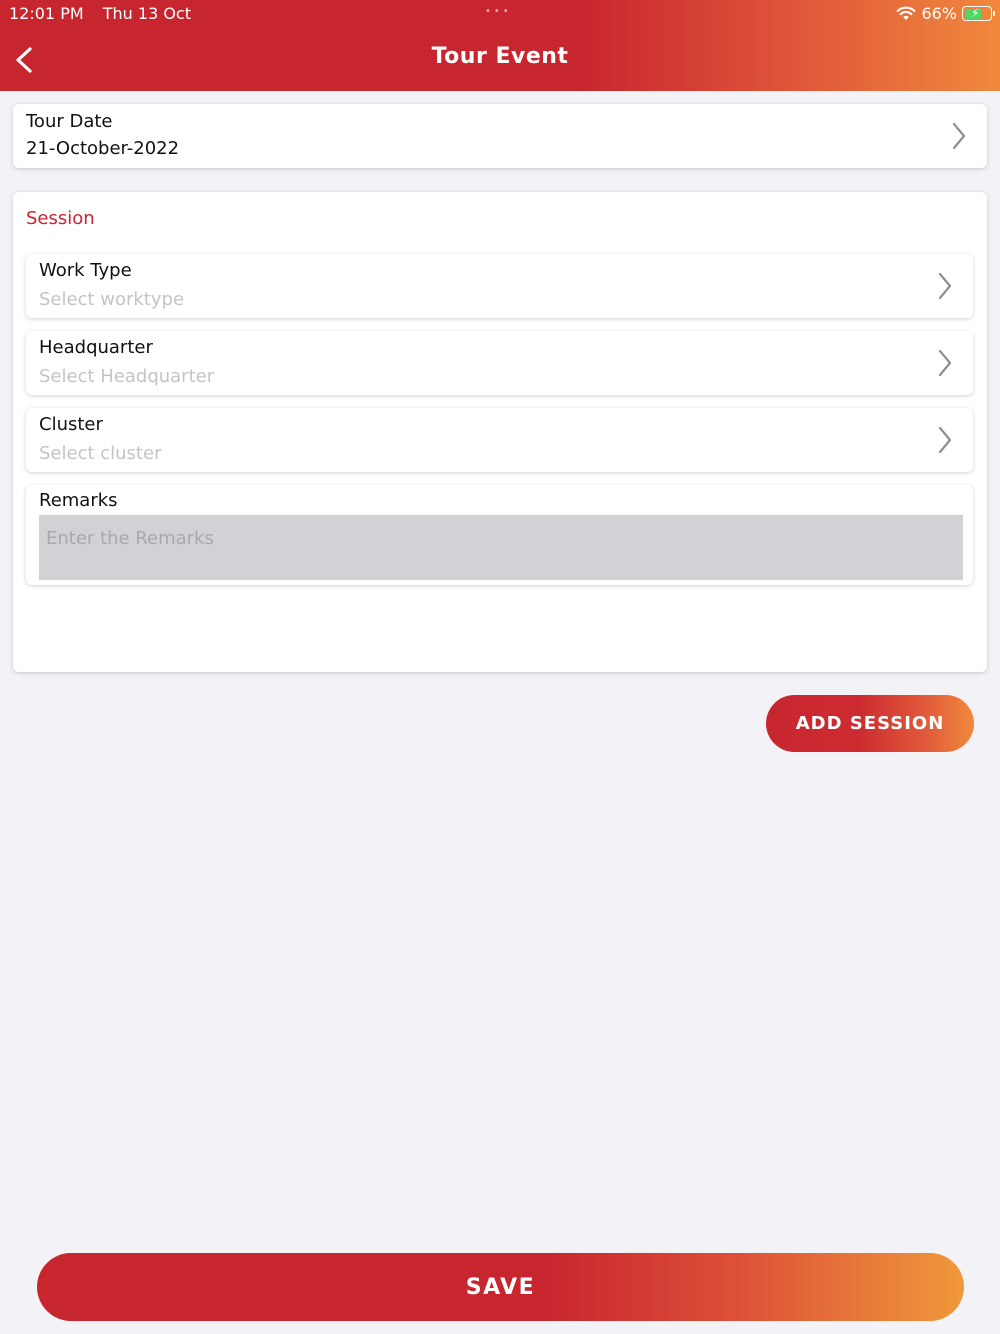 This screenshot has width=1000, height=1334. I want to click on status-left: 12:01 PM Thu 13 Oct, so click(107, 13).